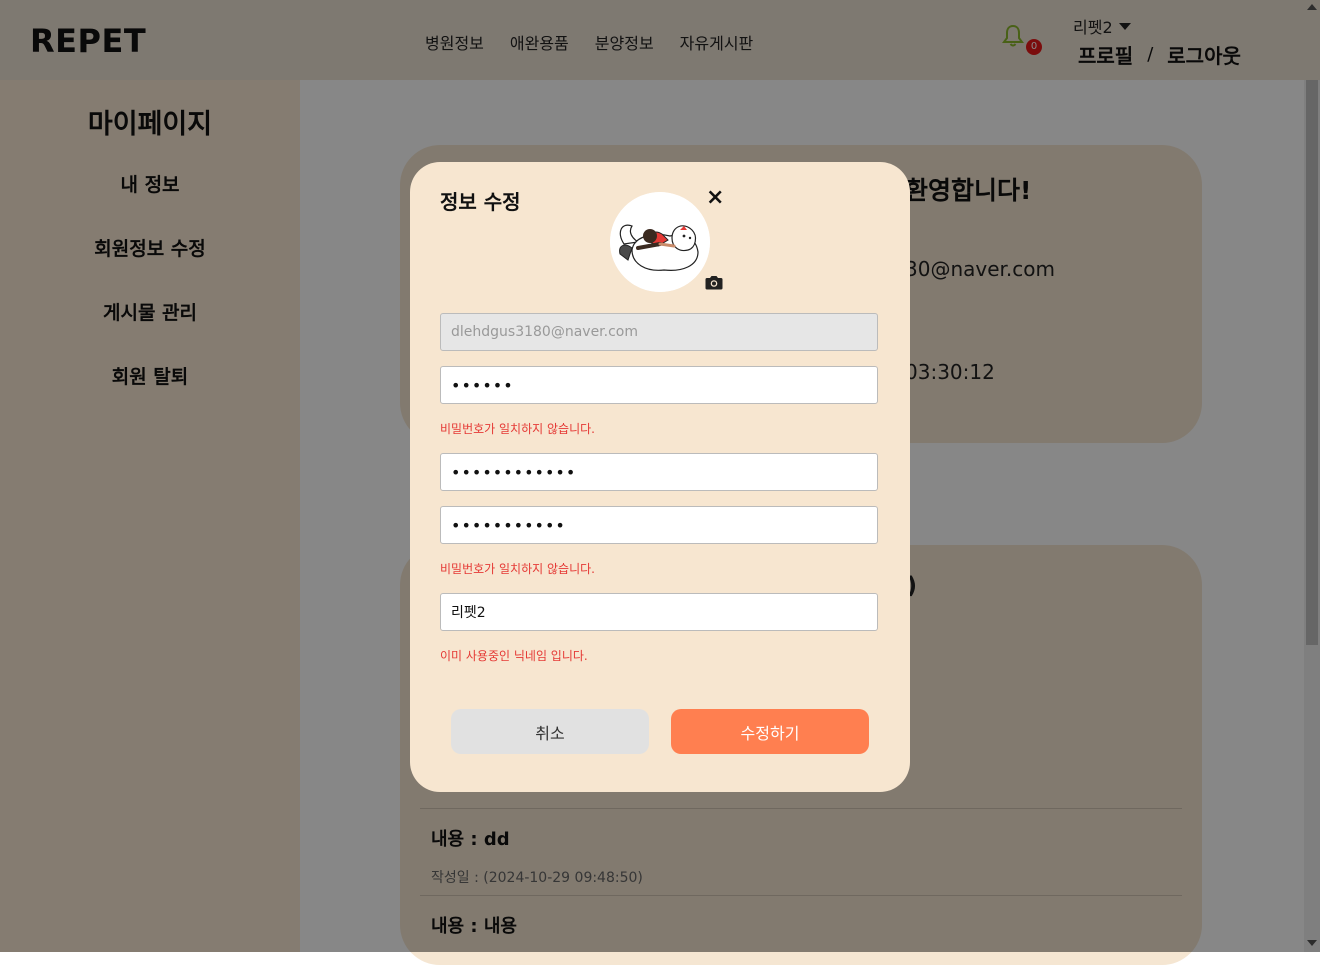 The height and width of the screenshot is (966, 1320). I want to click on close-icon: ×, so click(715, 198).